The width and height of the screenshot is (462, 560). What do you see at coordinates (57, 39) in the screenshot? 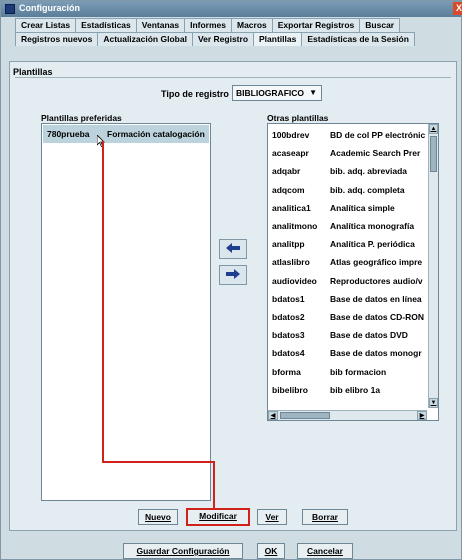
I see `tab-registros-nuevos: Registros nuevos` at bounding box center [57, 39].